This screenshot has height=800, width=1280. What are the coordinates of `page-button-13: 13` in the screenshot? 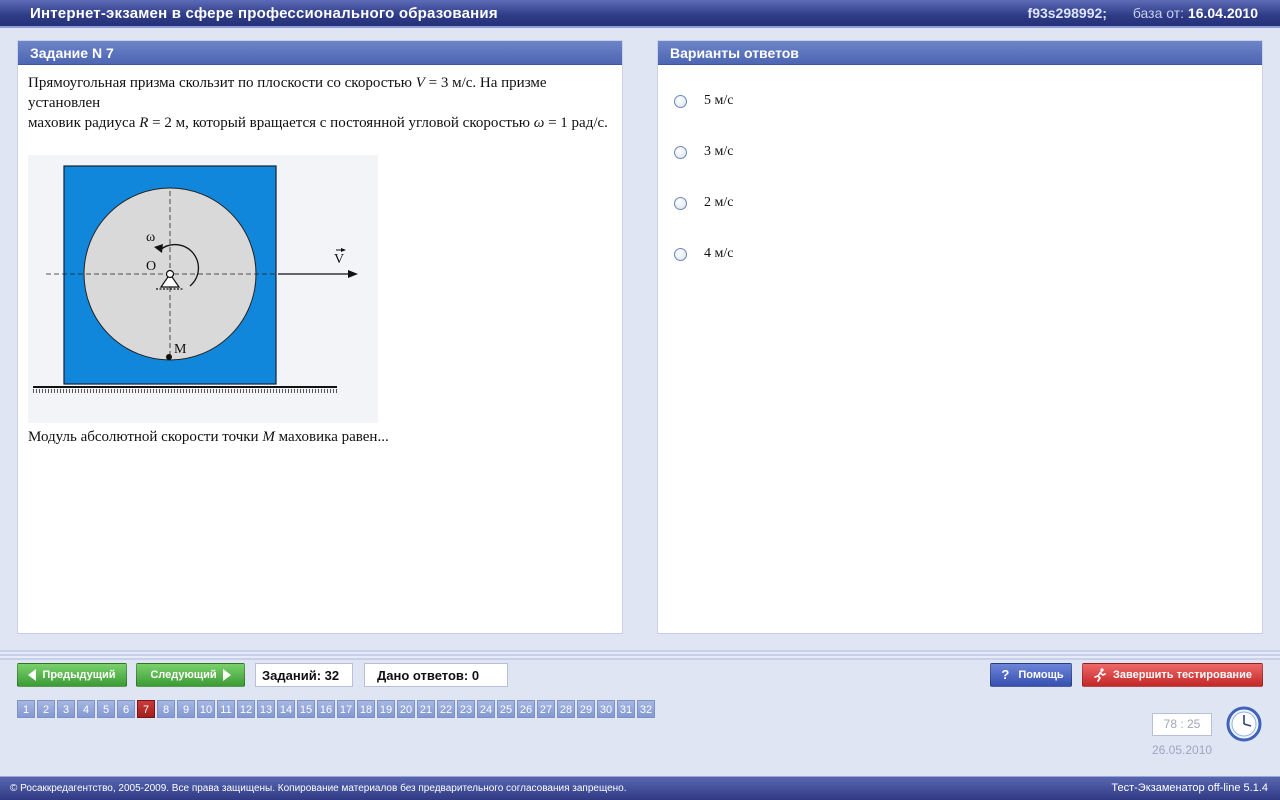 It's located at (266, 709).